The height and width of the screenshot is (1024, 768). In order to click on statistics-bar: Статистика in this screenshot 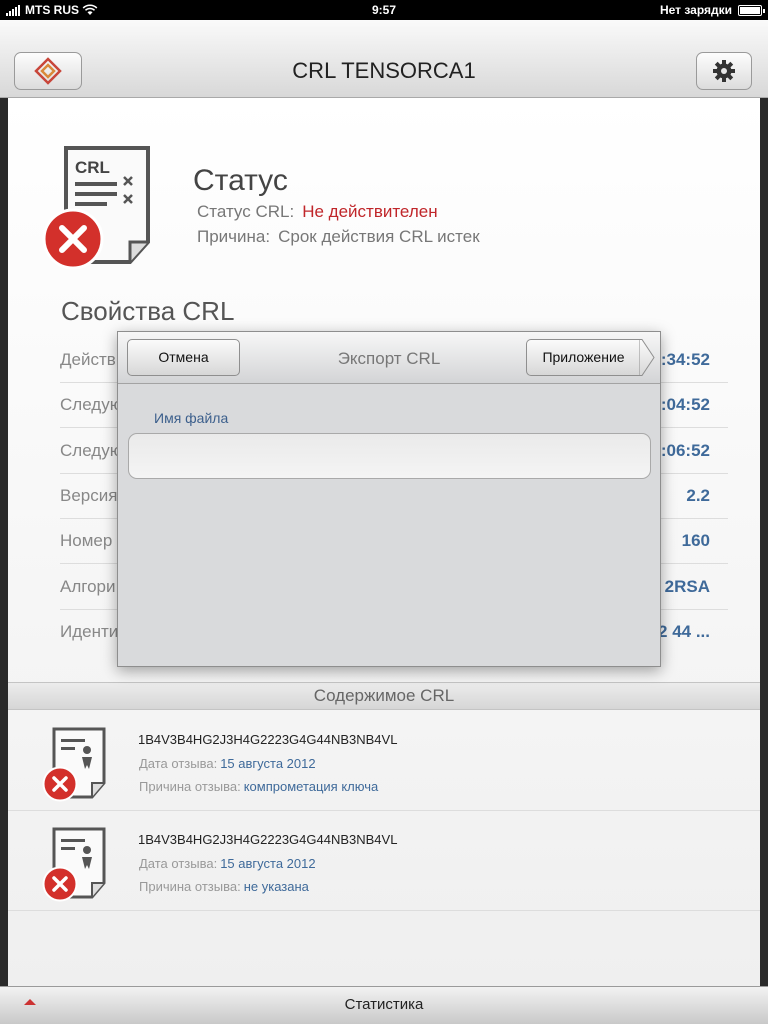, I will do `click(384, 1005)`.